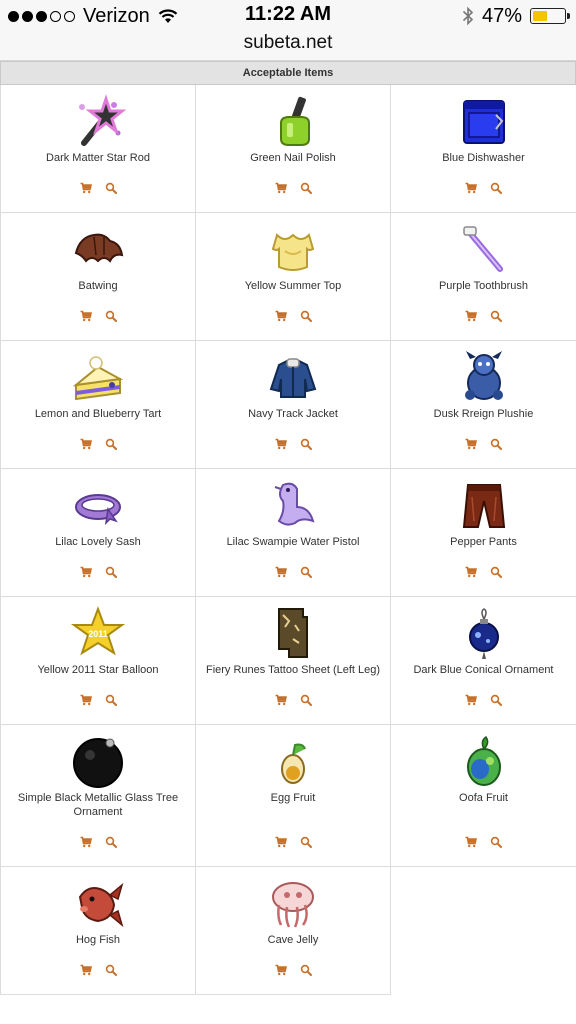 The height and width of the screenshot is (1024, 576). I want to click on battery-level, so click(540, 16).